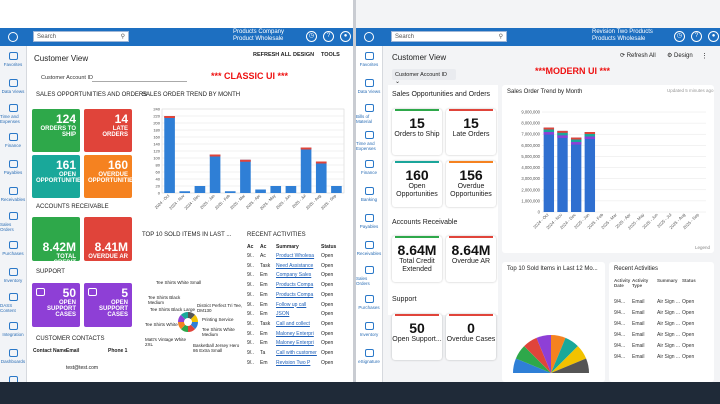 The image size is (720, 404). I want to click on kpi-tile: 156 Overdue Opportunities, so click(471, 184).